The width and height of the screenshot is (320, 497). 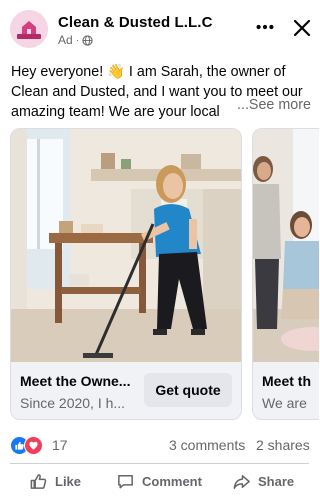 I want to click on more-horizontal-icon, so click(x=265, y=27).